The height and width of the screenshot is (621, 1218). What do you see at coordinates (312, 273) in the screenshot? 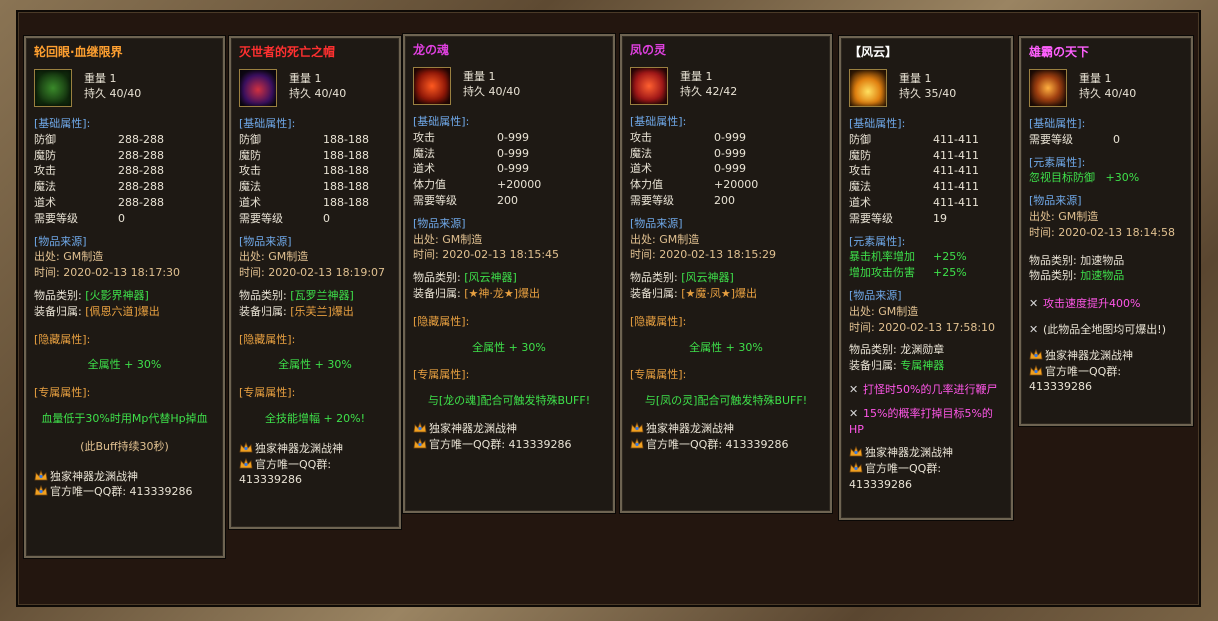
I see `timestamp: 时间: 2020-02-13 18:19:07` at bounding box center [312, 273].